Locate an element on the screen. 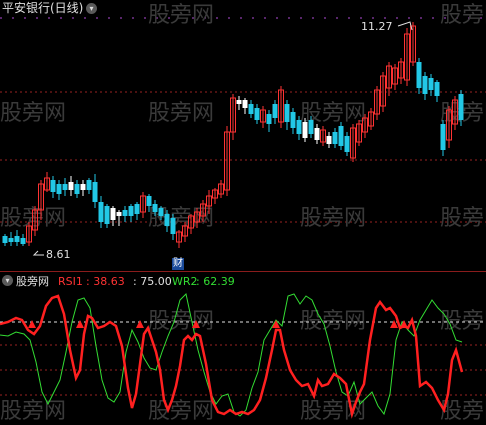  indicator-menu-icon: ▾ is located at coordinates (7, 280).